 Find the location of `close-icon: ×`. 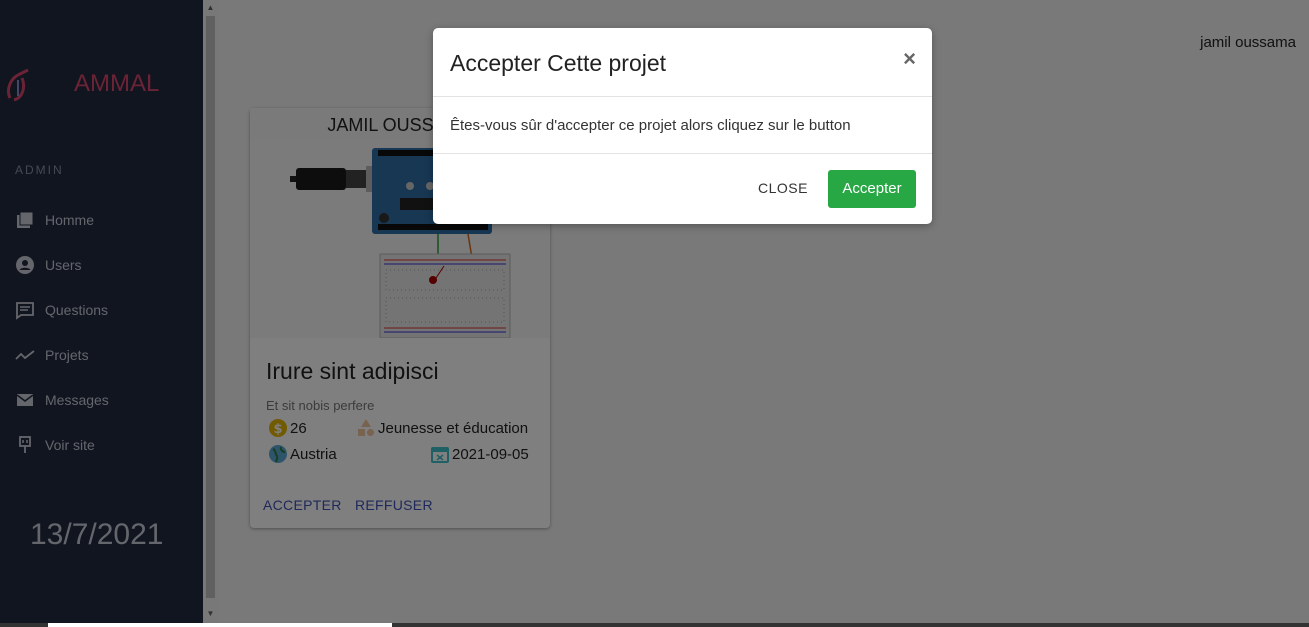

close-icon: × is located at coordinates (909, 59).